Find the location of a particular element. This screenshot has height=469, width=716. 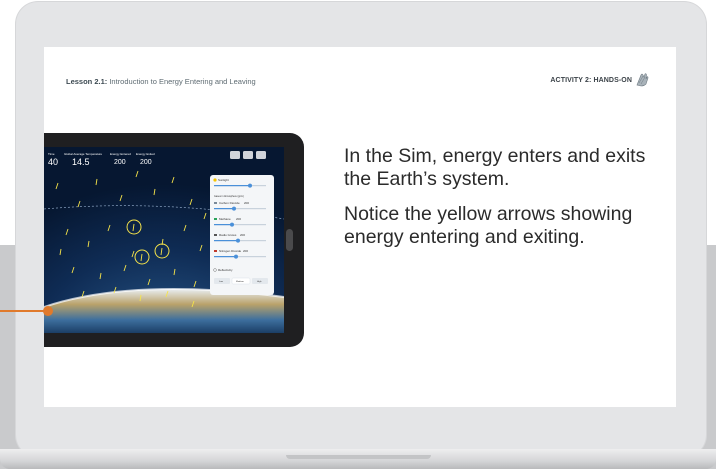

hand-icon is located at coordinates (642, 80).